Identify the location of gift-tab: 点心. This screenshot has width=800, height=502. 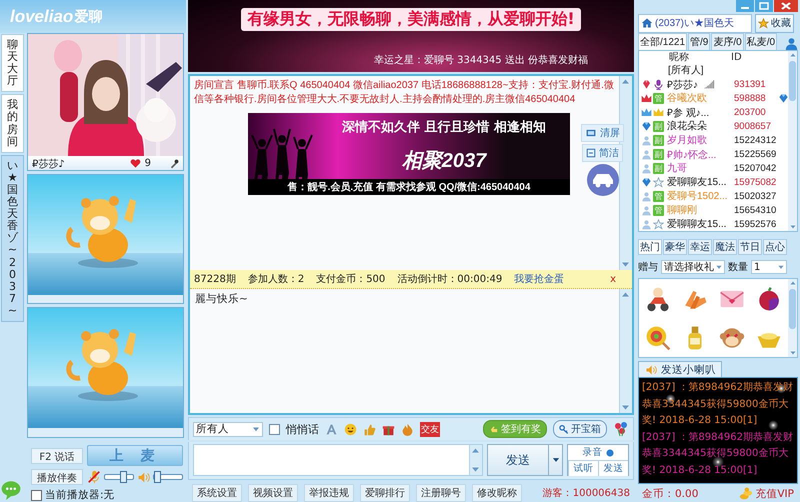
(775, 247).